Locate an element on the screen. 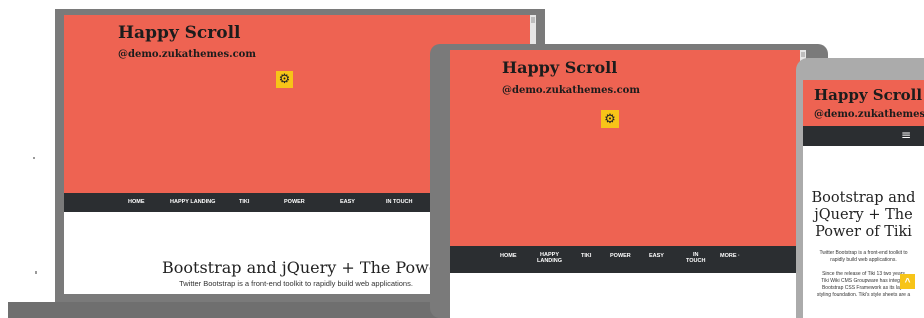 The height and width of the screenshot is (318, 924). content-heading-line1: Bootstrap and is located at coordinates (863, 198).